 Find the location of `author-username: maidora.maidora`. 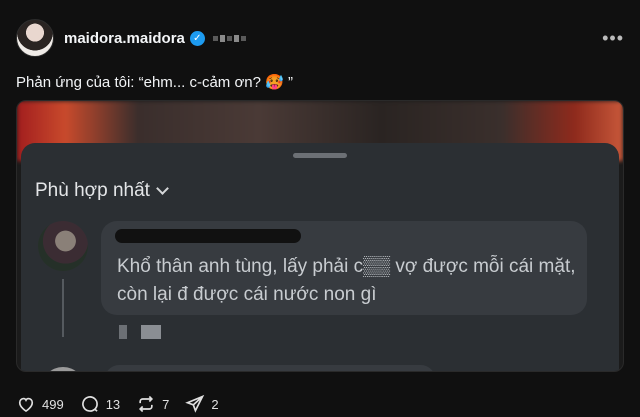

author-username: maidora.maidora is located at coordinates (124, 38).